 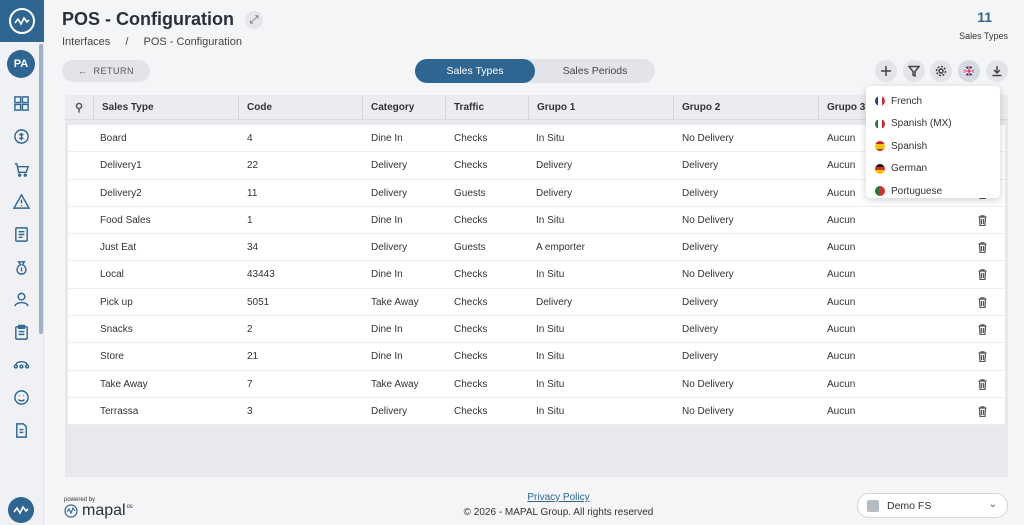 I want to click on cell-code: 43443, so click(x=261, y=275).